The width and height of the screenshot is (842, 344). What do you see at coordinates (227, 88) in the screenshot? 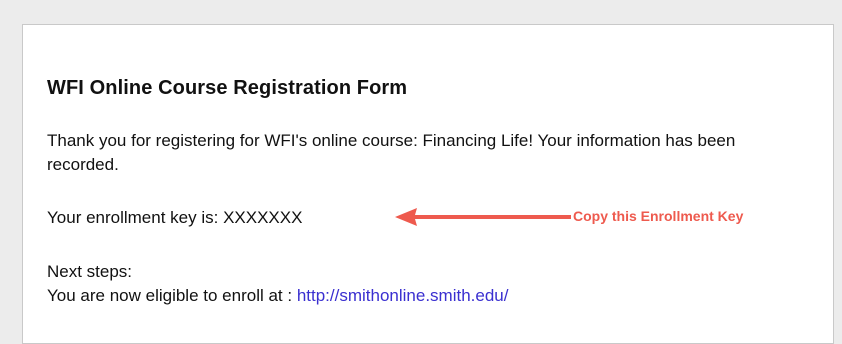
I see `page-title: WFI Online Course Registration Form` at bounding box center [227, 88].